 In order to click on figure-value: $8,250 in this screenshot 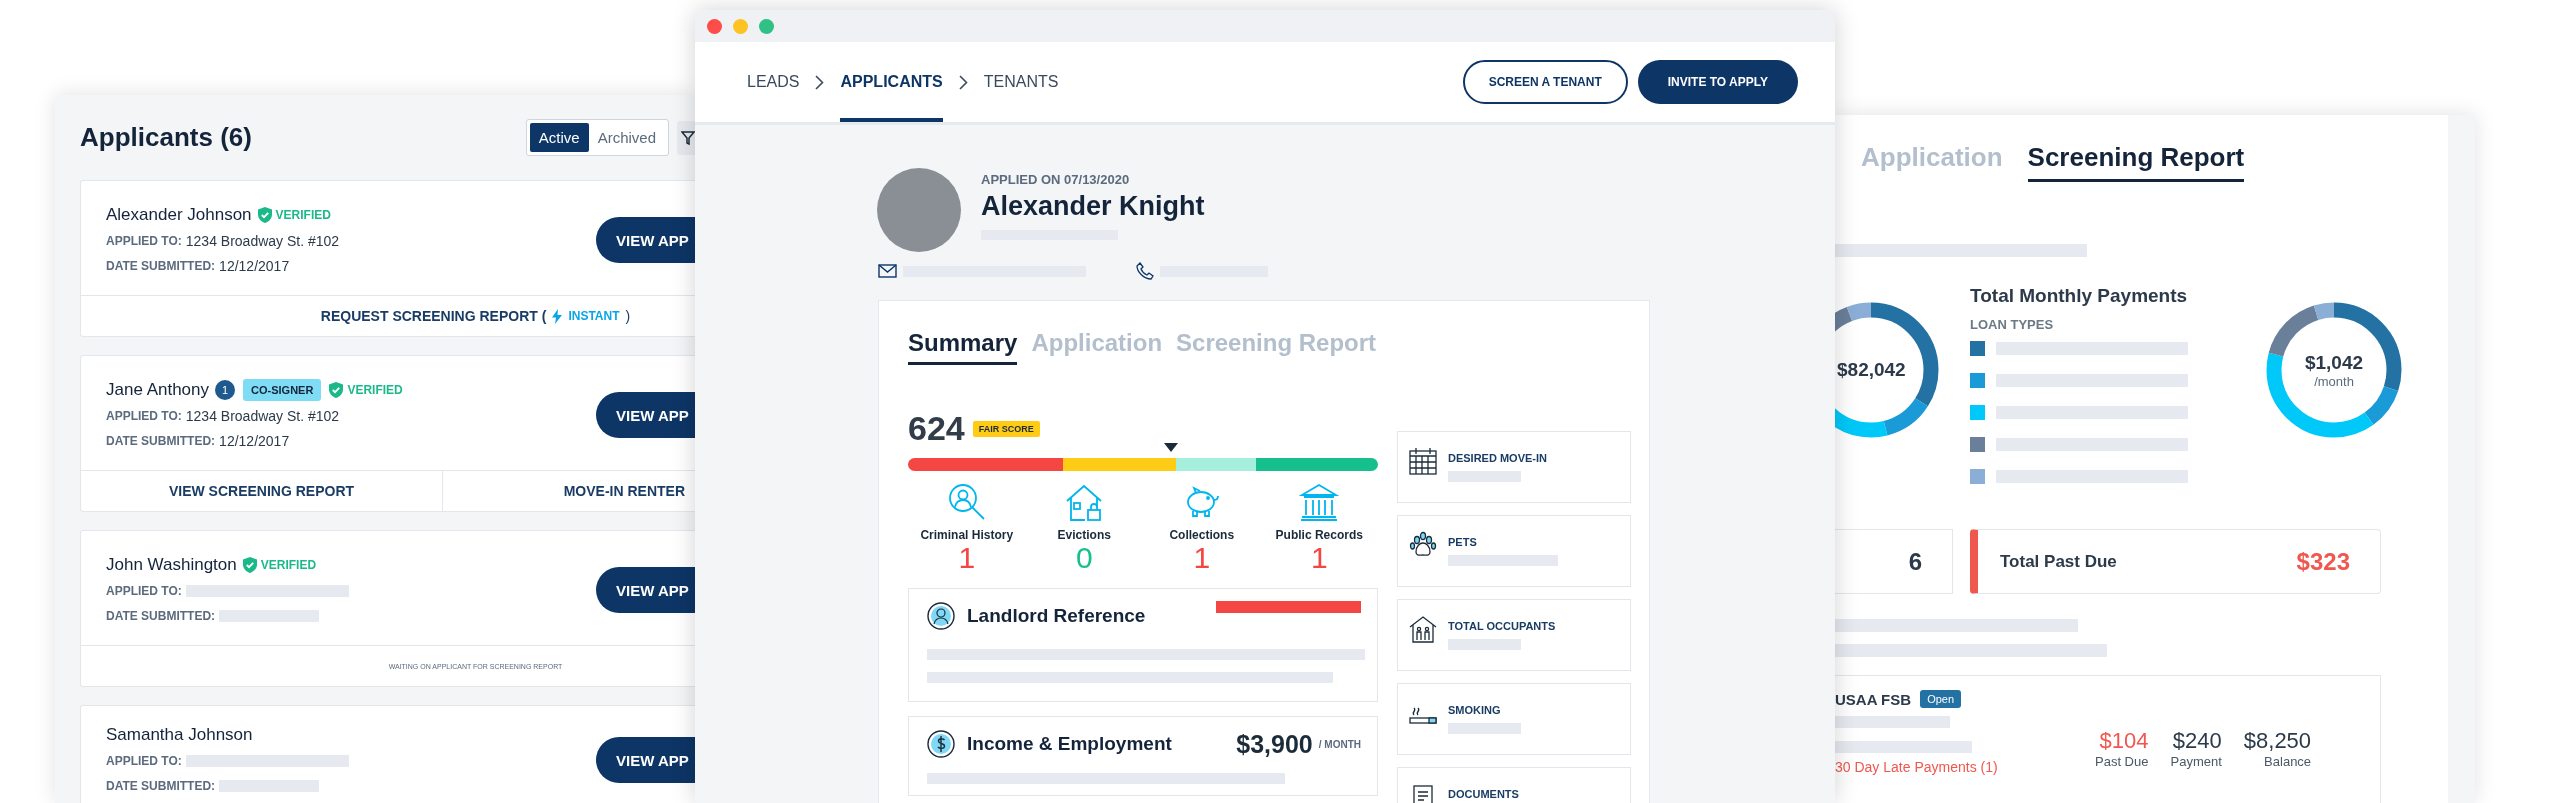, I will do `click(2277, 741)`.